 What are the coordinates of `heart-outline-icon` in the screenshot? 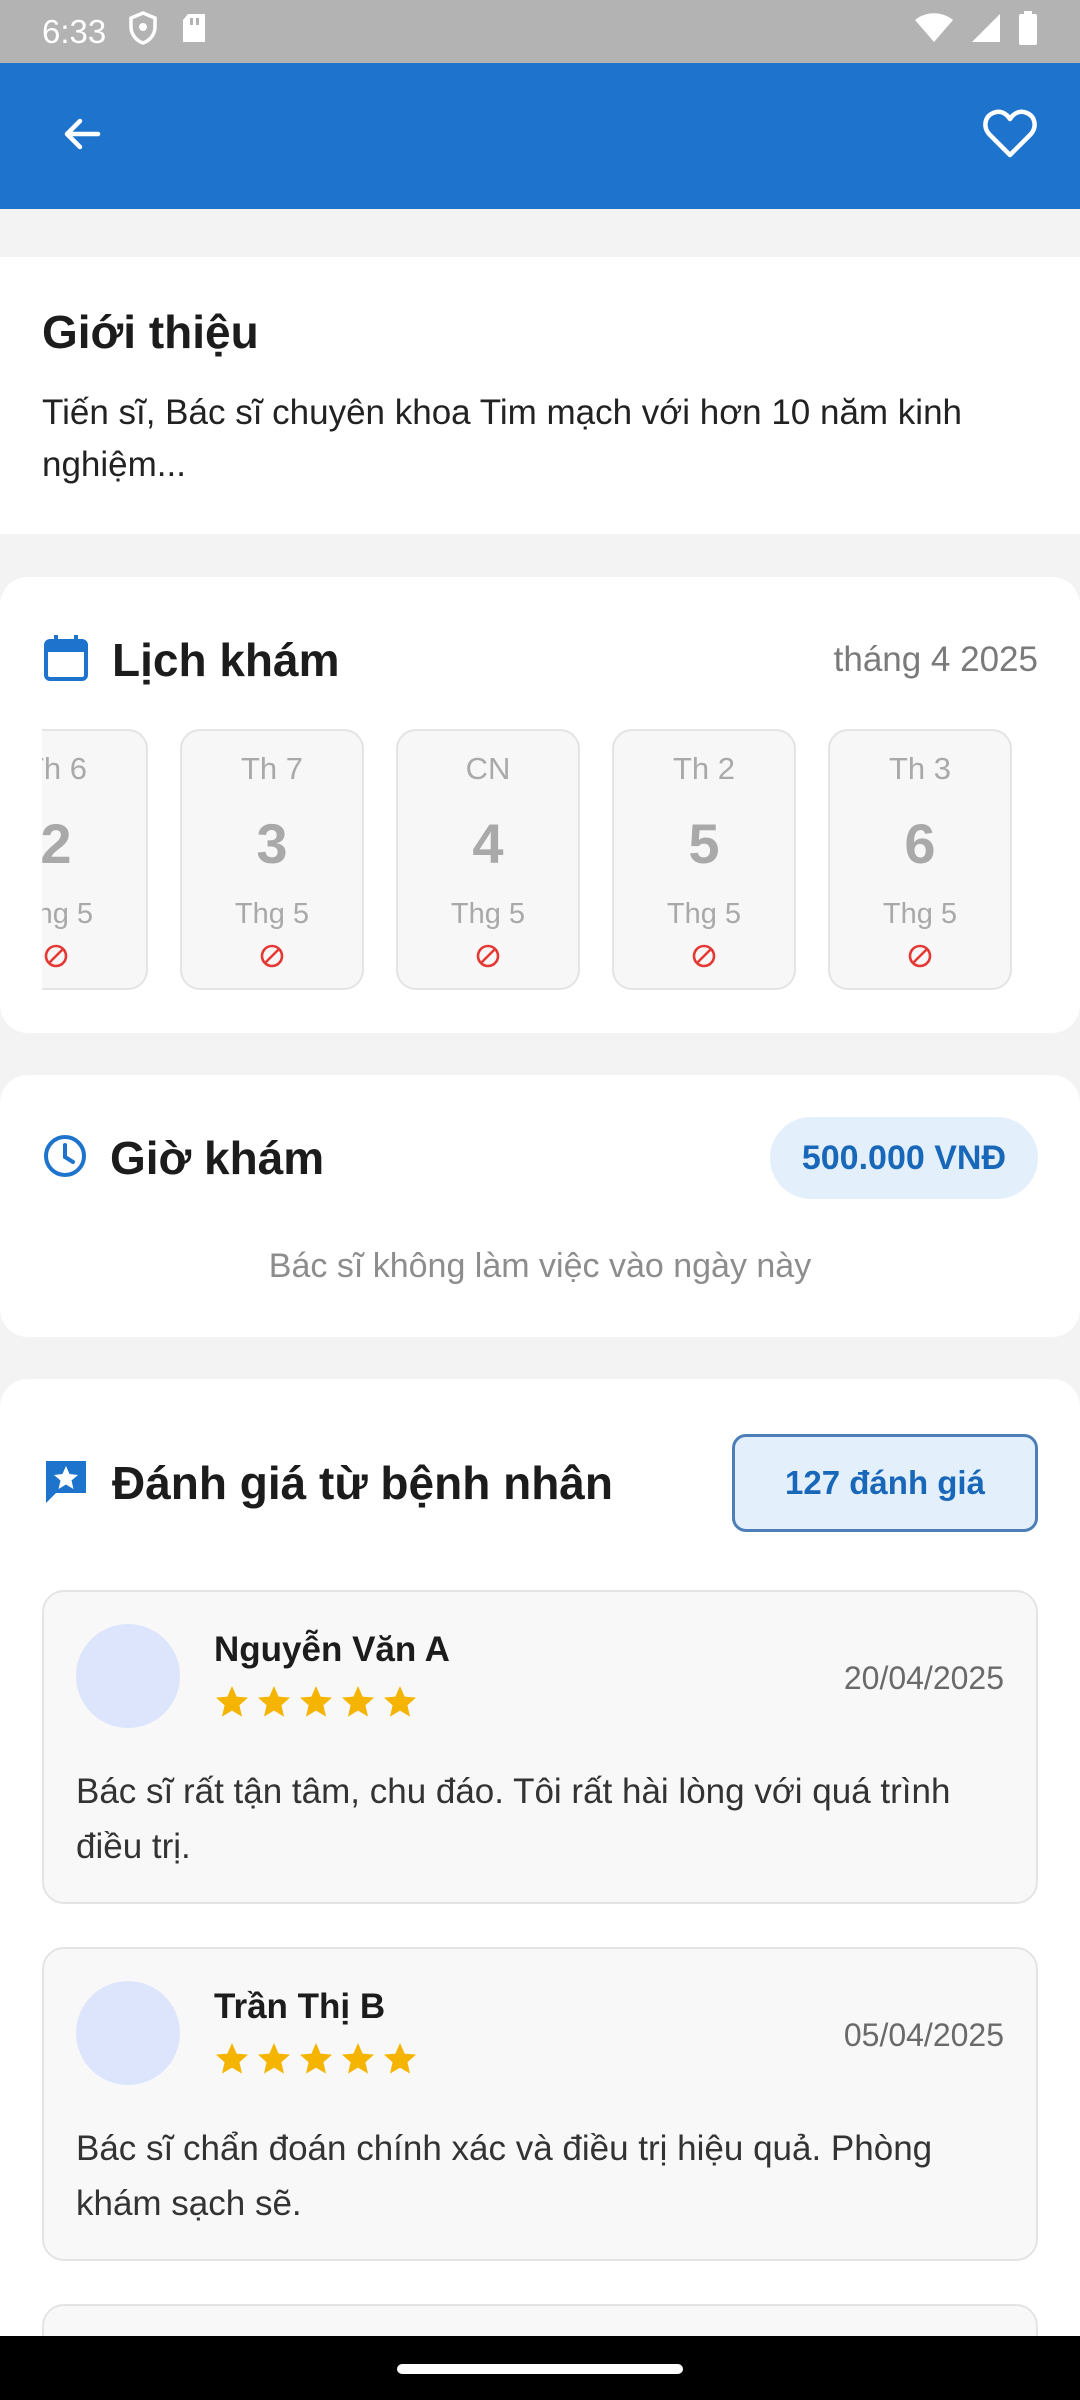 It's located at (1010, 136).